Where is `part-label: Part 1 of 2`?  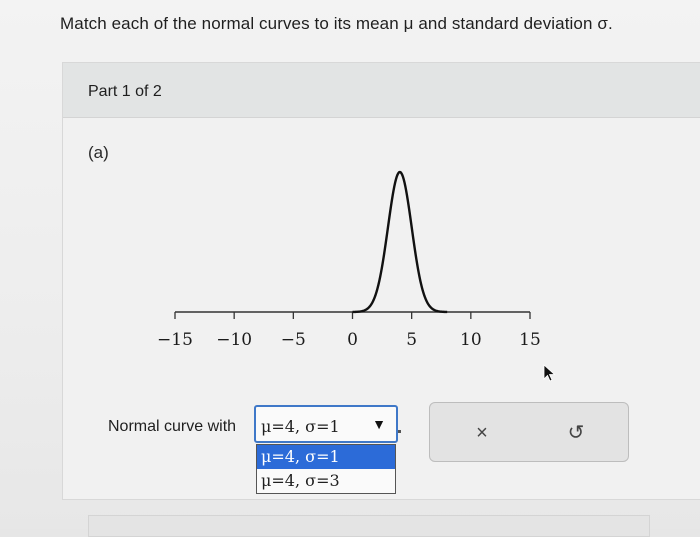 part-label: Part 1 of 2 is located at coordinates (125, 91).